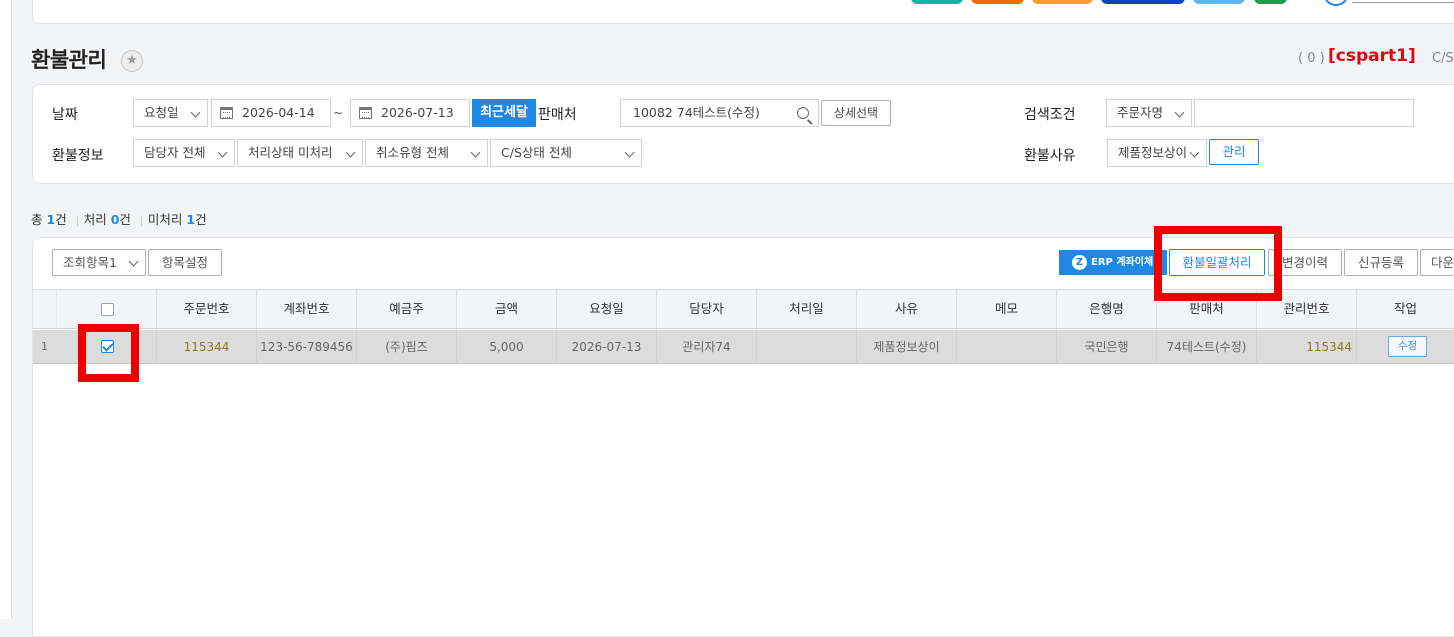  What do you see at coordinates (1207, 310) in the screenshot?
I see `col-seller: 판매처` at bounding box center [1207, 310].